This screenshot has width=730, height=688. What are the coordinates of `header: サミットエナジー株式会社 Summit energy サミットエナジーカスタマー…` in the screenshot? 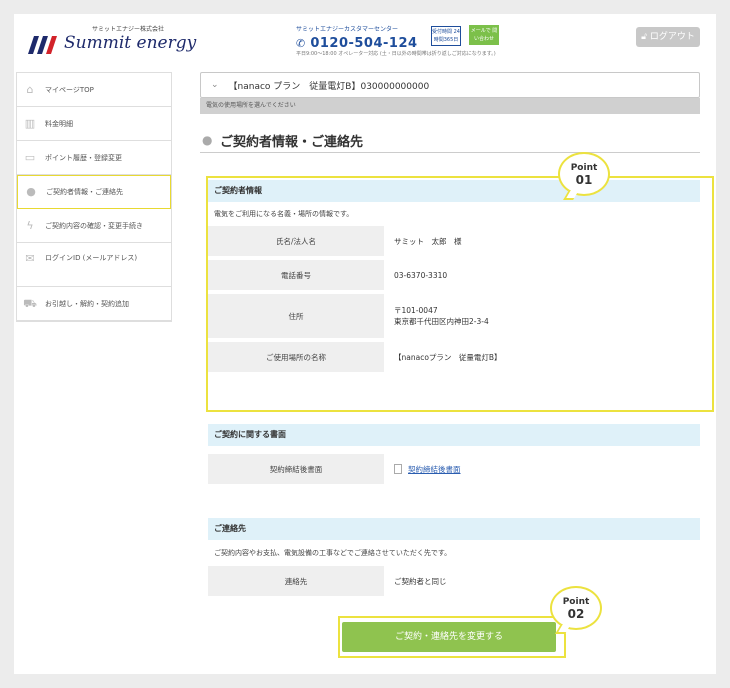 It's located at (365, 40).